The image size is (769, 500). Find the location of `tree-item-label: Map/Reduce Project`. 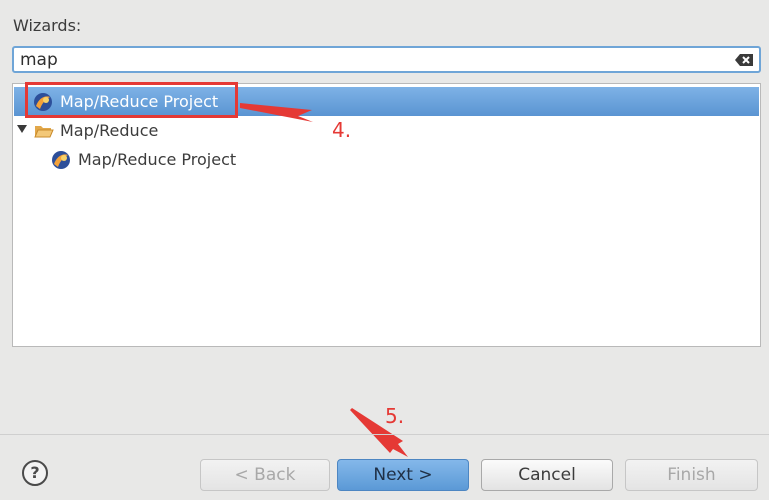

tree-item-label: Map/Reduce Project is located at coordinates (157, 159).